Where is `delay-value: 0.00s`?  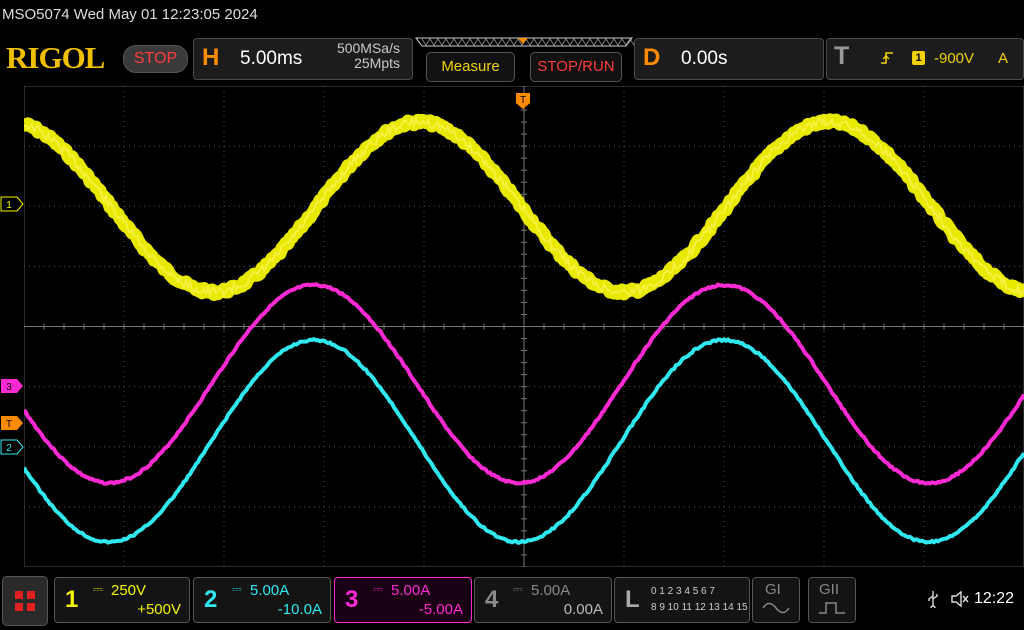
delay-value: 0.00s is located at coordinates (704, 58).